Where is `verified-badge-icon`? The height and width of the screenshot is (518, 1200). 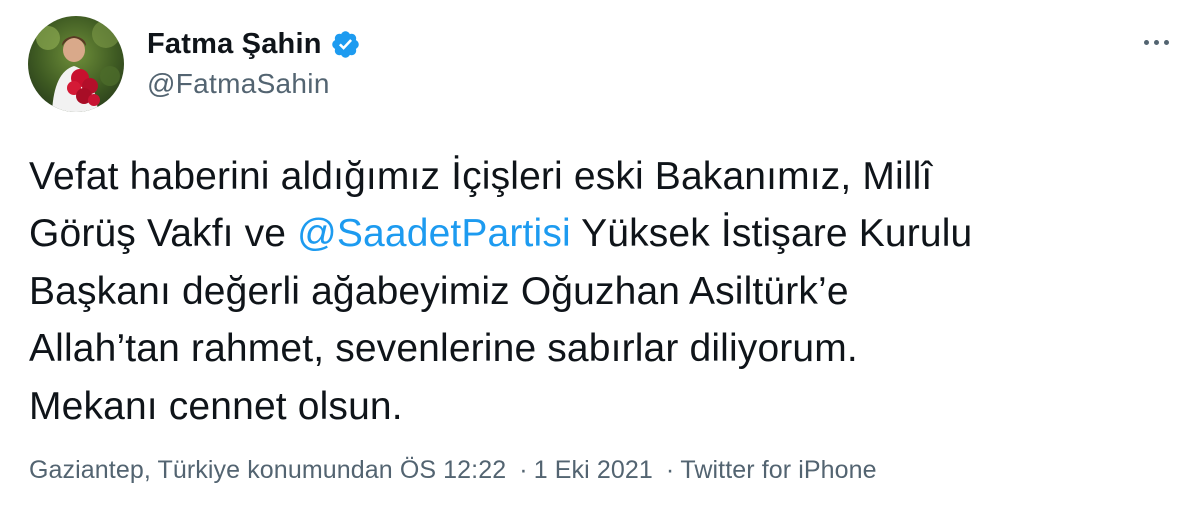
verified-badge-icon is located at coordinates (345, 44).